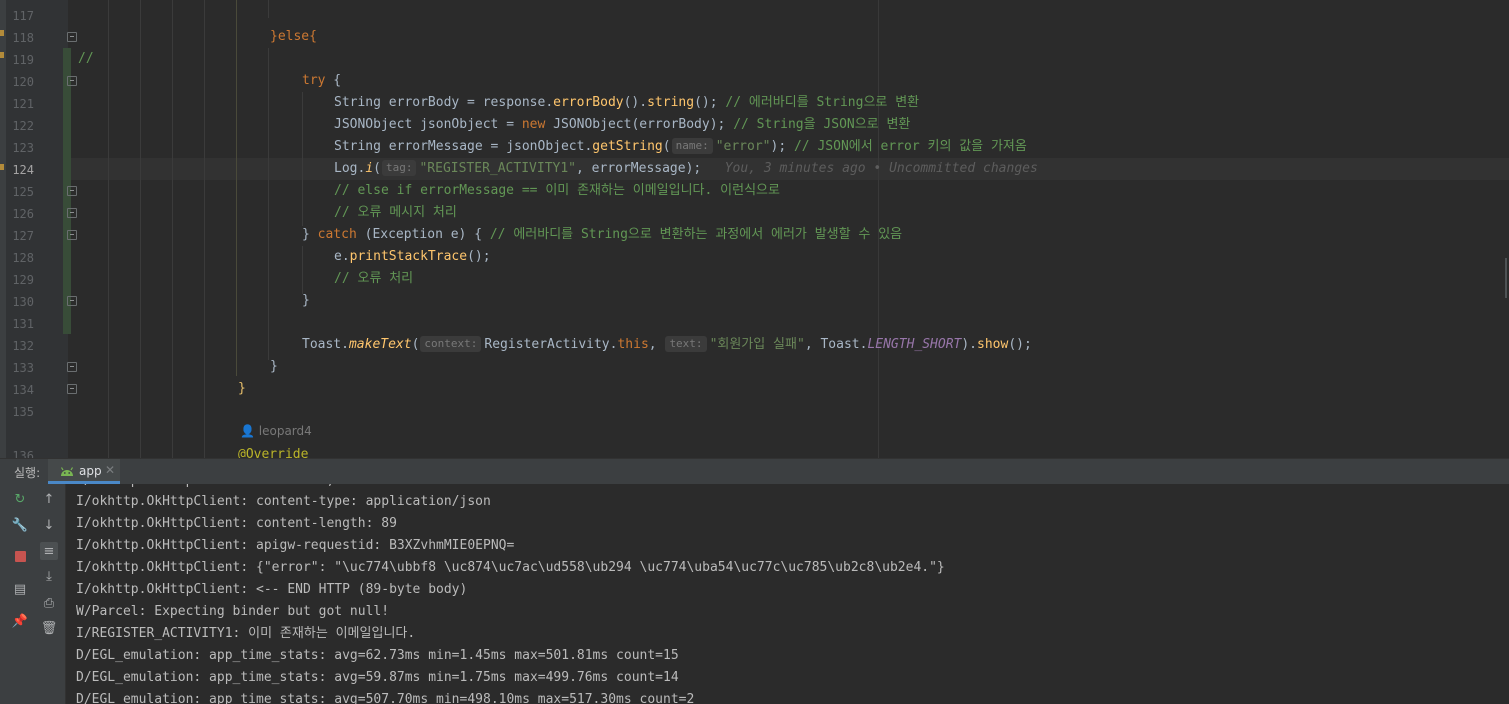 This screenshot has height=704, width=1509. I want to click on code-line-119: //, so click(86, 59).